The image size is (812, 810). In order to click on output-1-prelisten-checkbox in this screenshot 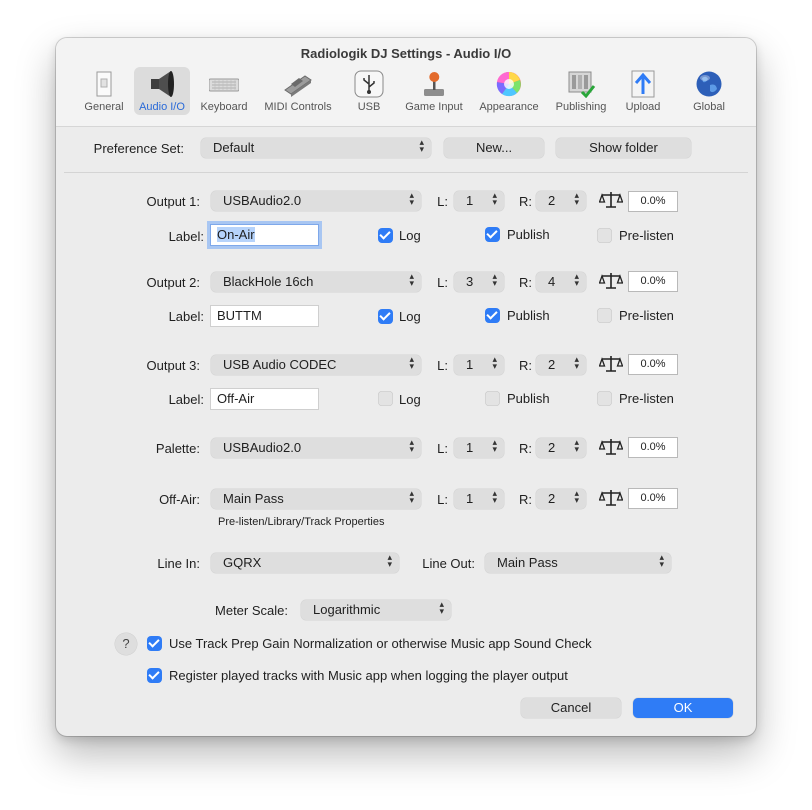, I will do `click(604, 235)`.